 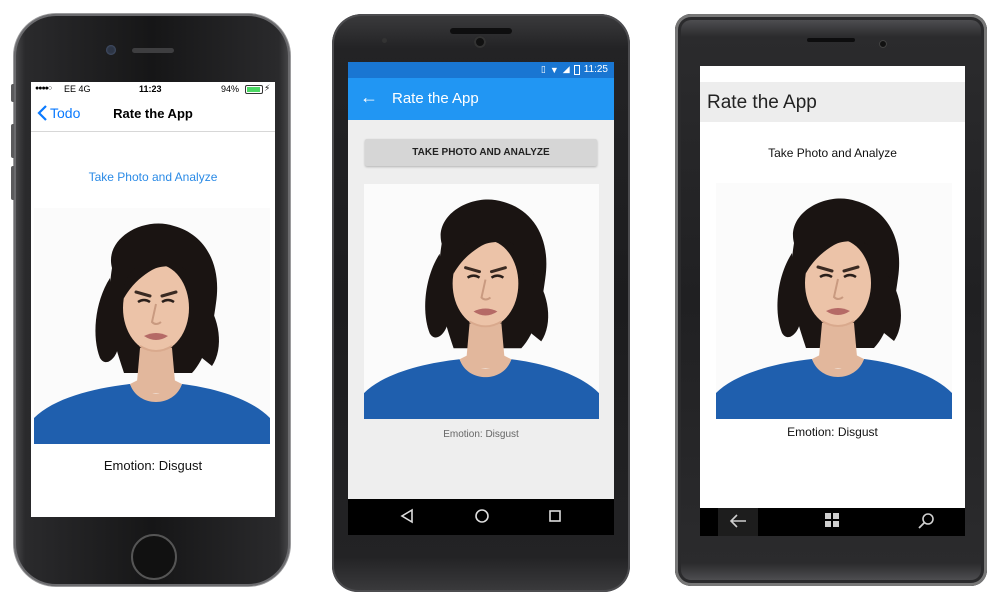 I want to click on status-time: 11:23, so click(x=150, y=89).